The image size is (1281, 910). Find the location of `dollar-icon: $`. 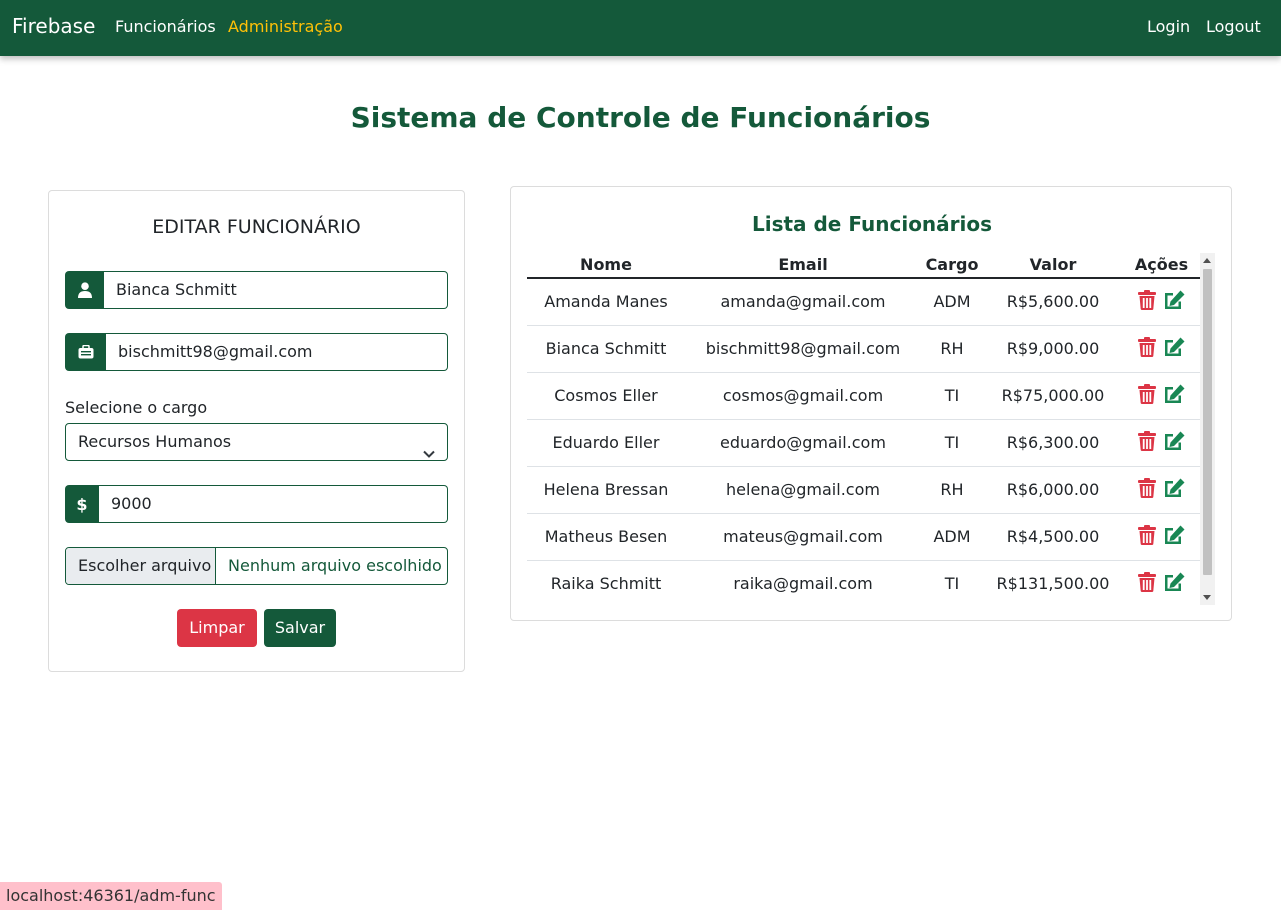

dollar-icon: $ is located at coordinates (82, 504).